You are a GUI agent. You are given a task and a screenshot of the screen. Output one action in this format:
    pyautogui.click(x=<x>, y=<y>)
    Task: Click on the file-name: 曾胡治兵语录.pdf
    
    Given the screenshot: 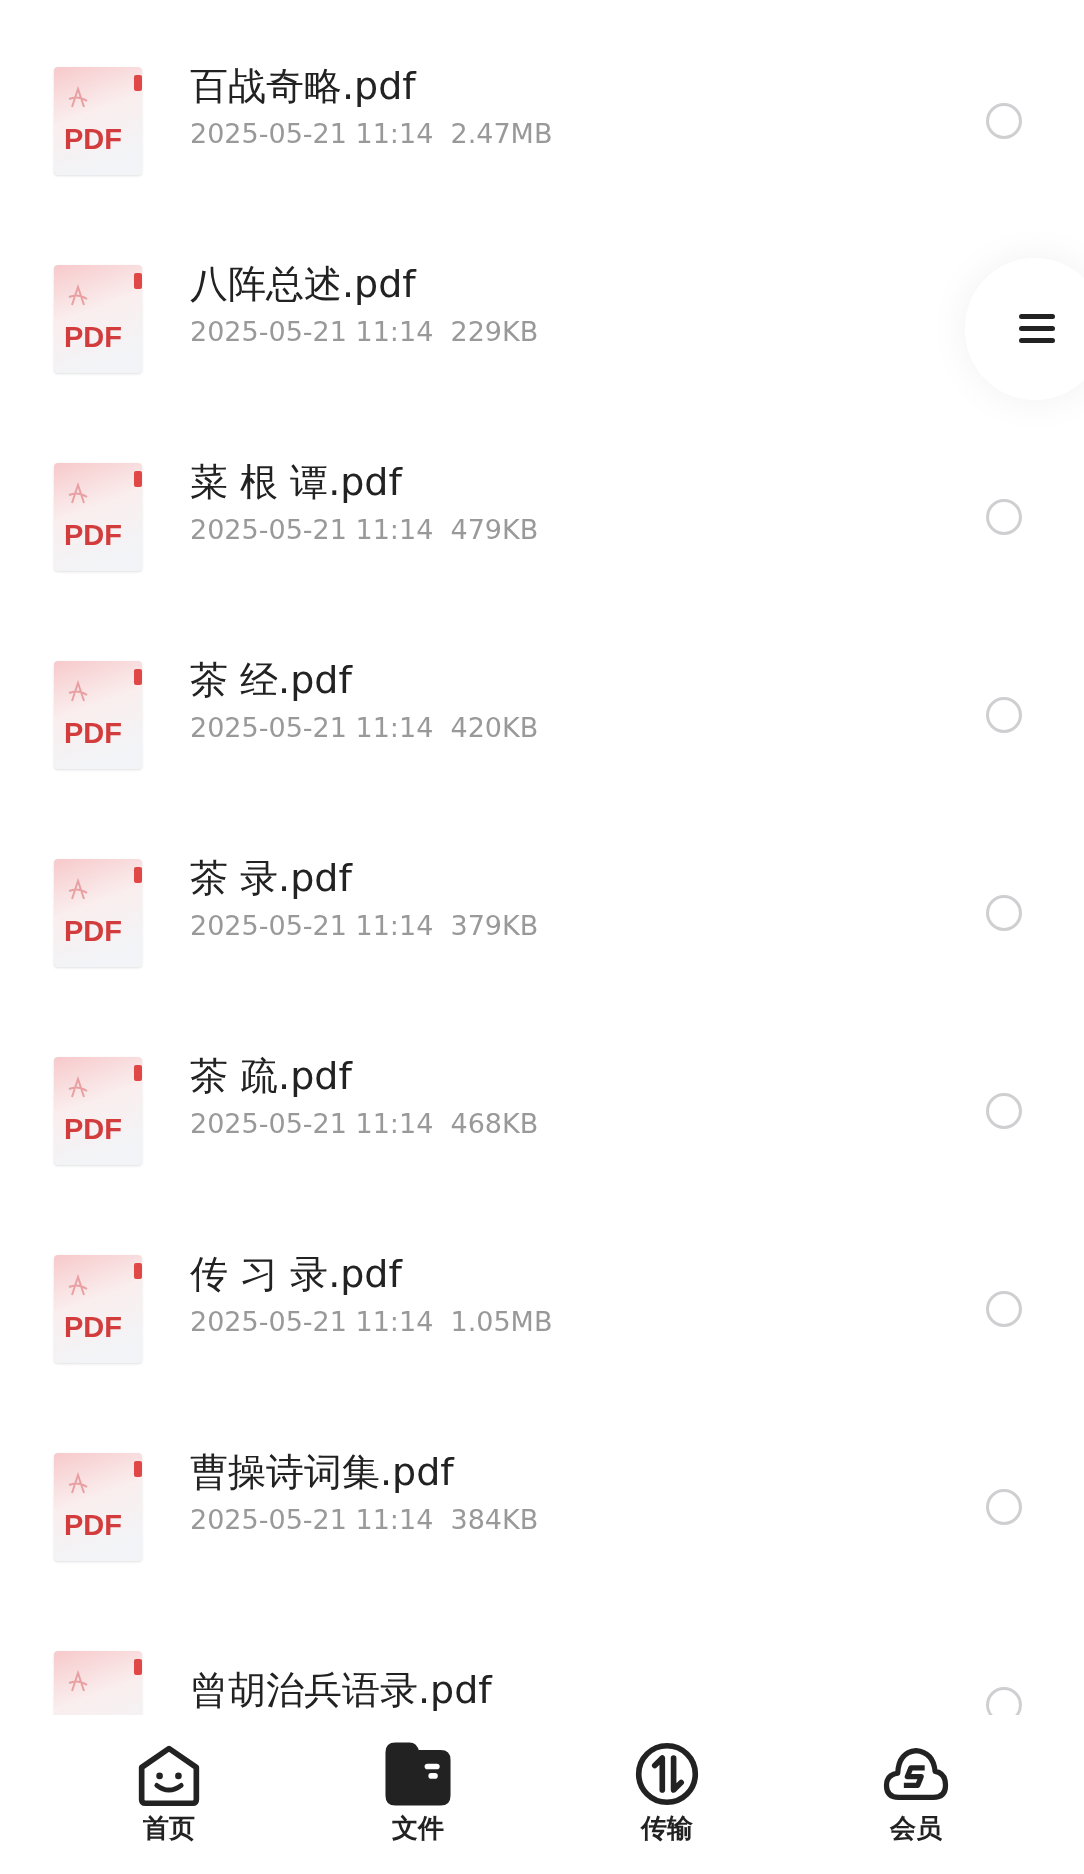 What is the action you would take?
    pyautogui.click(x=341, y=1691)
    